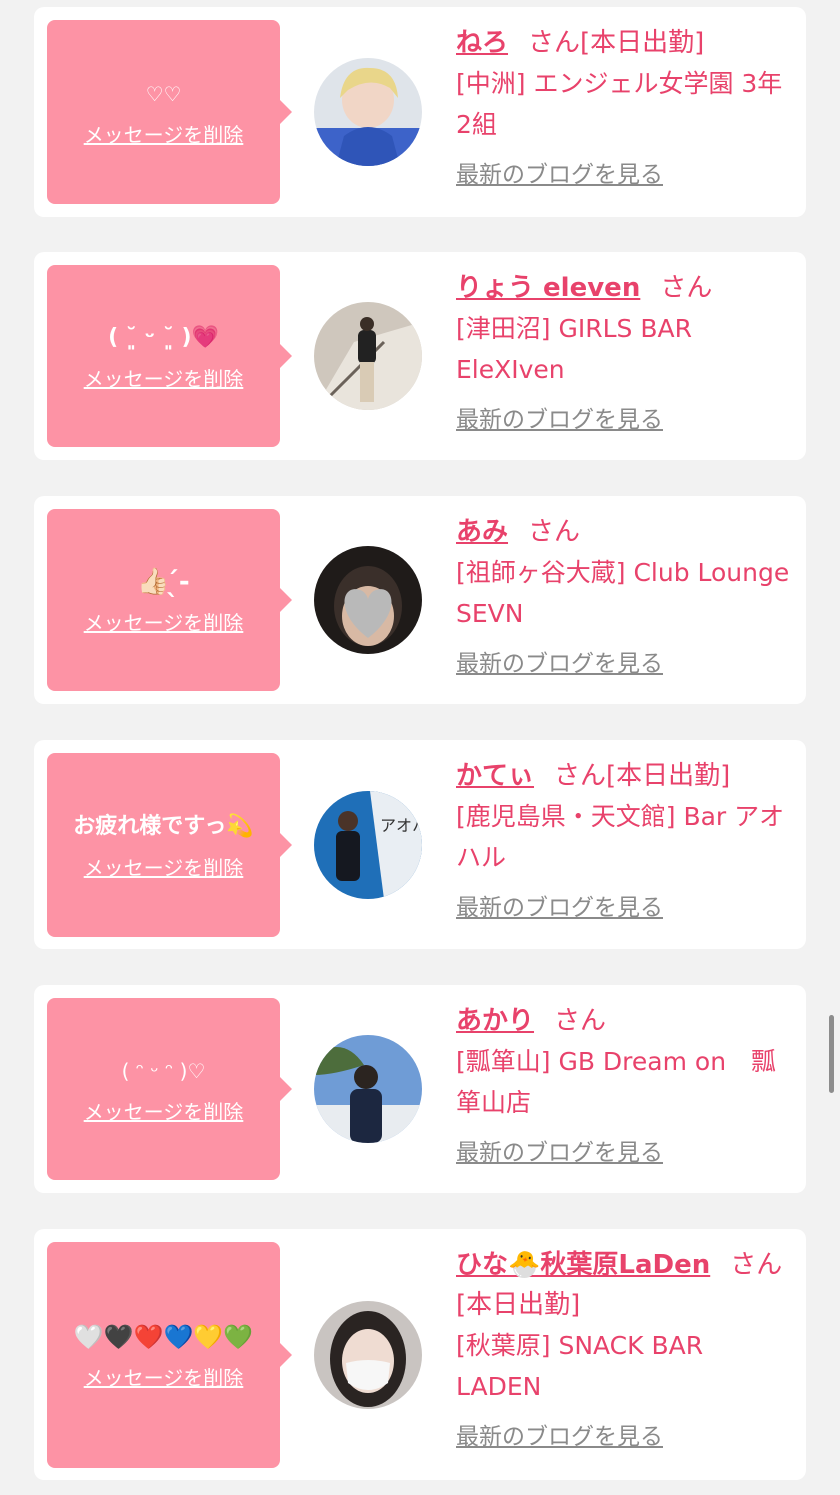 The image size is (840, 1495). Describe the element at coordinates (831, 1054) in the screenshot. I see `scrollbar` at that location.